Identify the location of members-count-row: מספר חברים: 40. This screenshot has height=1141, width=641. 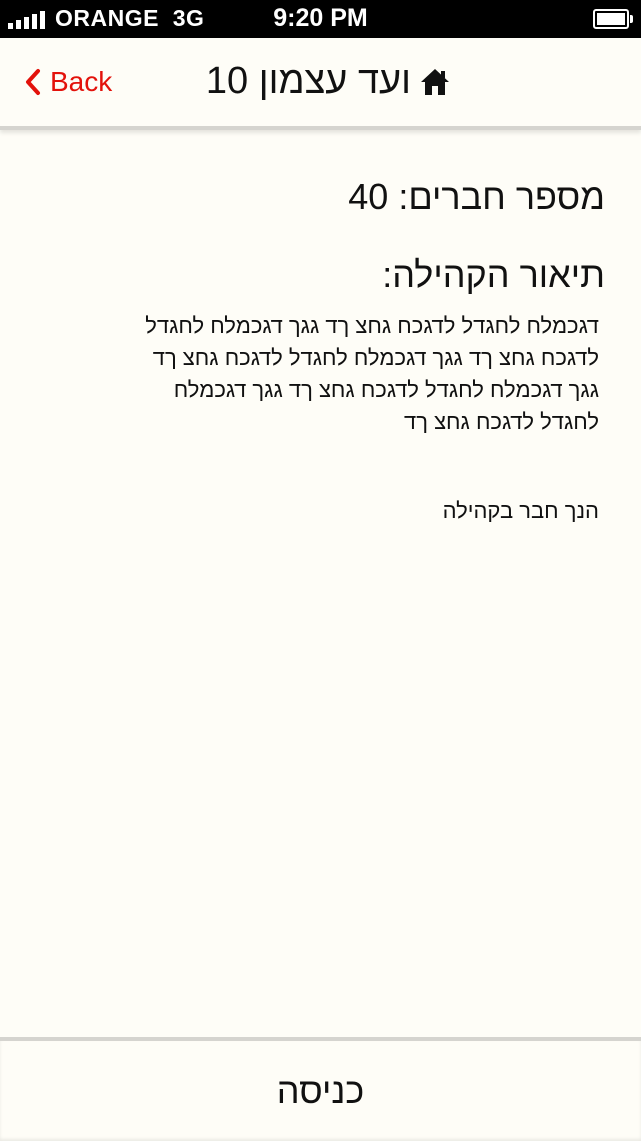
(476, 197).